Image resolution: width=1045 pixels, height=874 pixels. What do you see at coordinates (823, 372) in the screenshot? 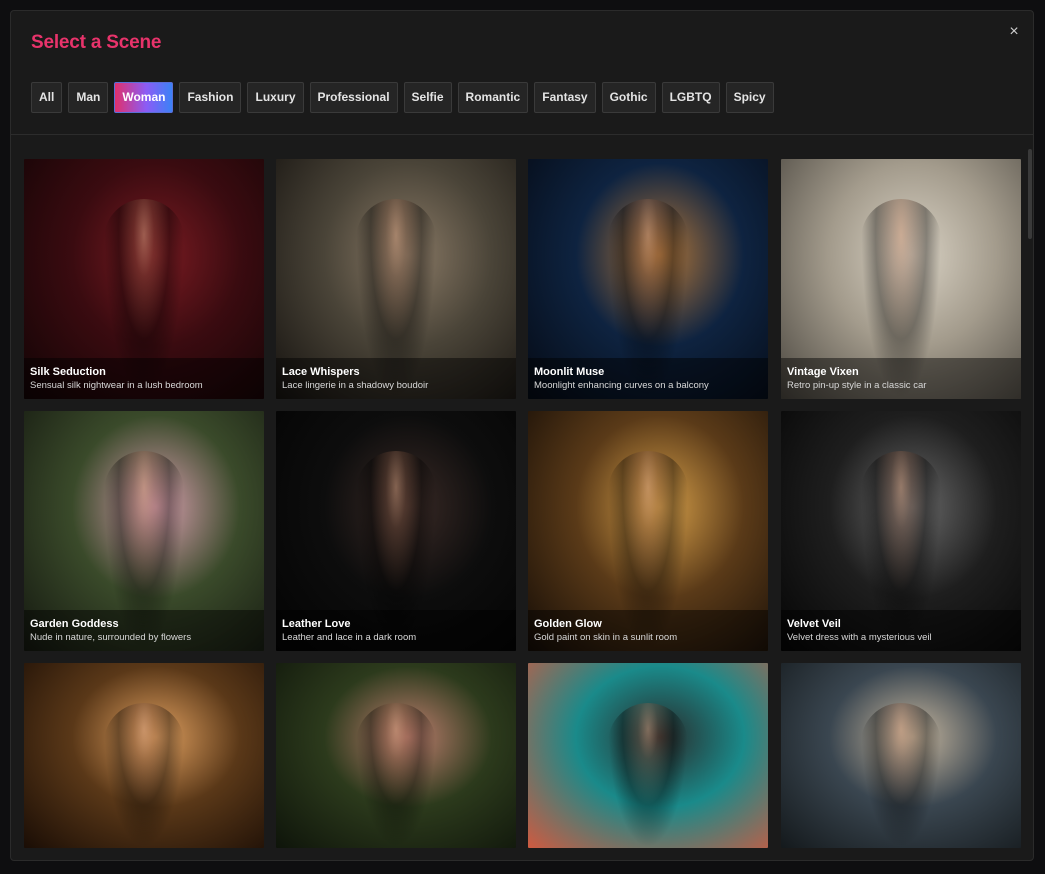
I see `scene-name: Vintage Vixen` at bounding box center [823, 372].